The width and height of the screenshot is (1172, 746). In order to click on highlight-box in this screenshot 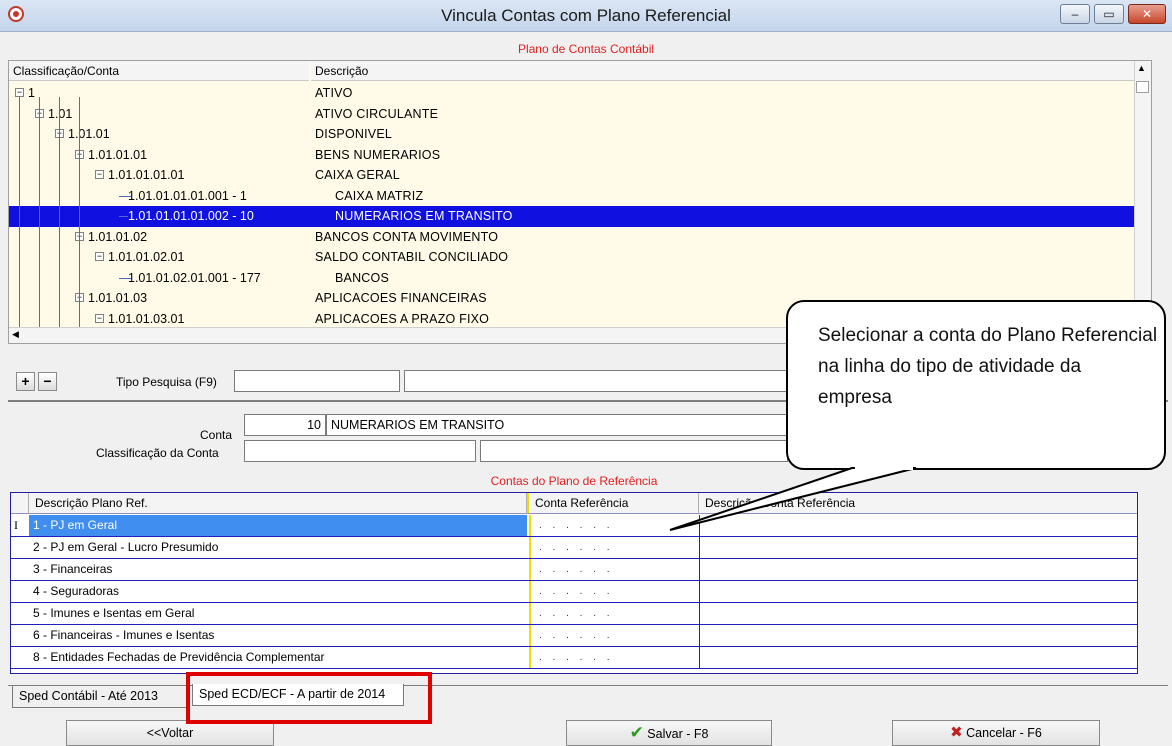, I will do `click(309, 698)`.